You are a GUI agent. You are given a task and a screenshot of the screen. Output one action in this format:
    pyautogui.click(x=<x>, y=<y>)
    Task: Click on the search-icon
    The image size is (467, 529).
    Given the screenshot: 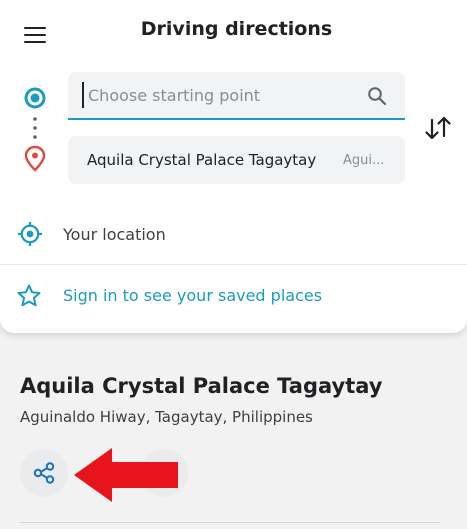 What is the action you would take?
    pyautogui.click(x=377, y=96)
    